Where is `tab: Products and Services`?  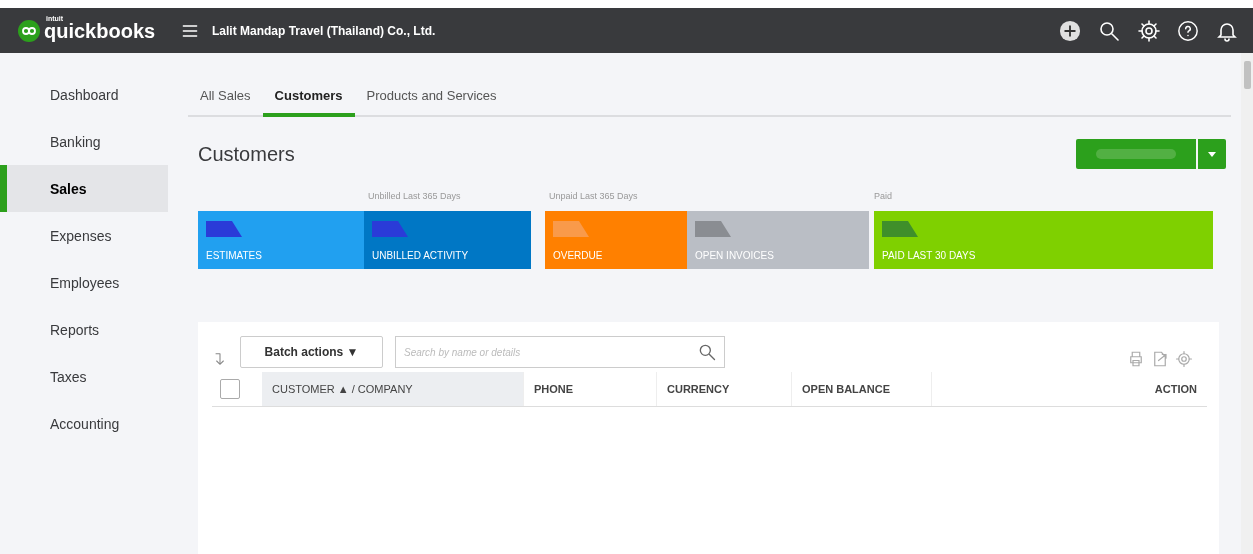
tab: Products and Services is located at coordinates (431, 92).